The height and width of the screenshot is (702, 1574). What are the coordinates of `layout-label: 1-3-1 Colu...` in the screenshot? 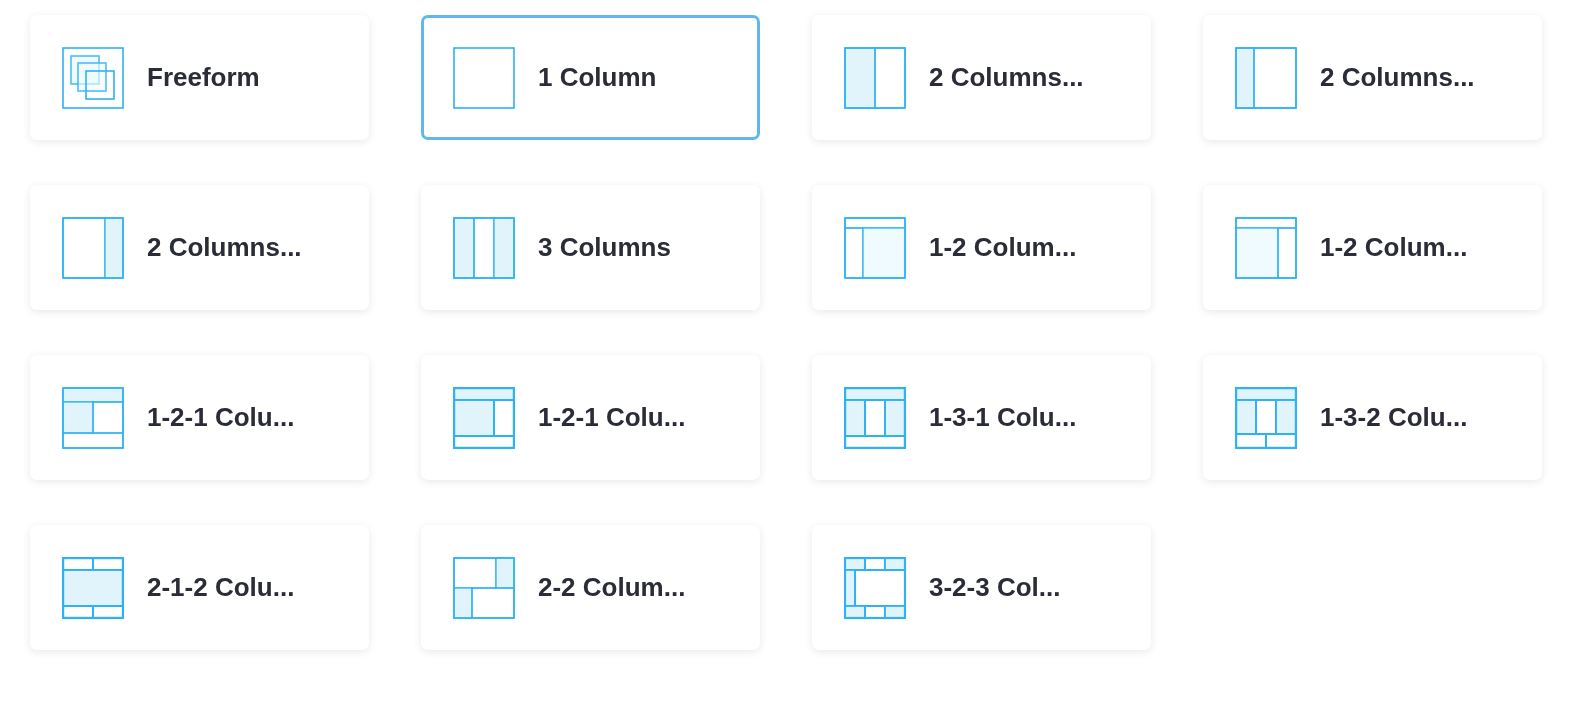 It's located at (1003, 417).